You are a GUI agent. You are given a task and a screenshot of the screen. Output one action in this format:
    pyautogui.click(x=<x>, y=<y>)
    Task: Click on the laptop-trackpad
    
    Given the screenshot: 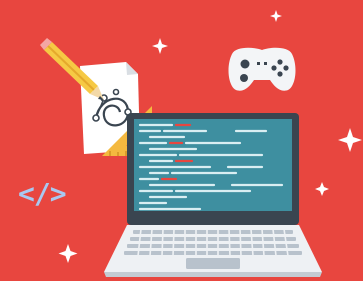 What is the action you would take?
    pyautogui.click(x=213, y=263)
    